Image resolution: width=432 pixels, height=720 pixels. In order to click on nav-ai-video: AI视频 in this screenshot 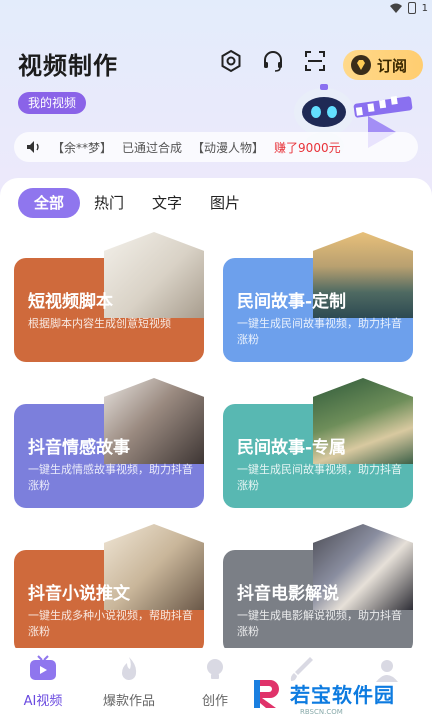, I will do `click(43, 684)`.